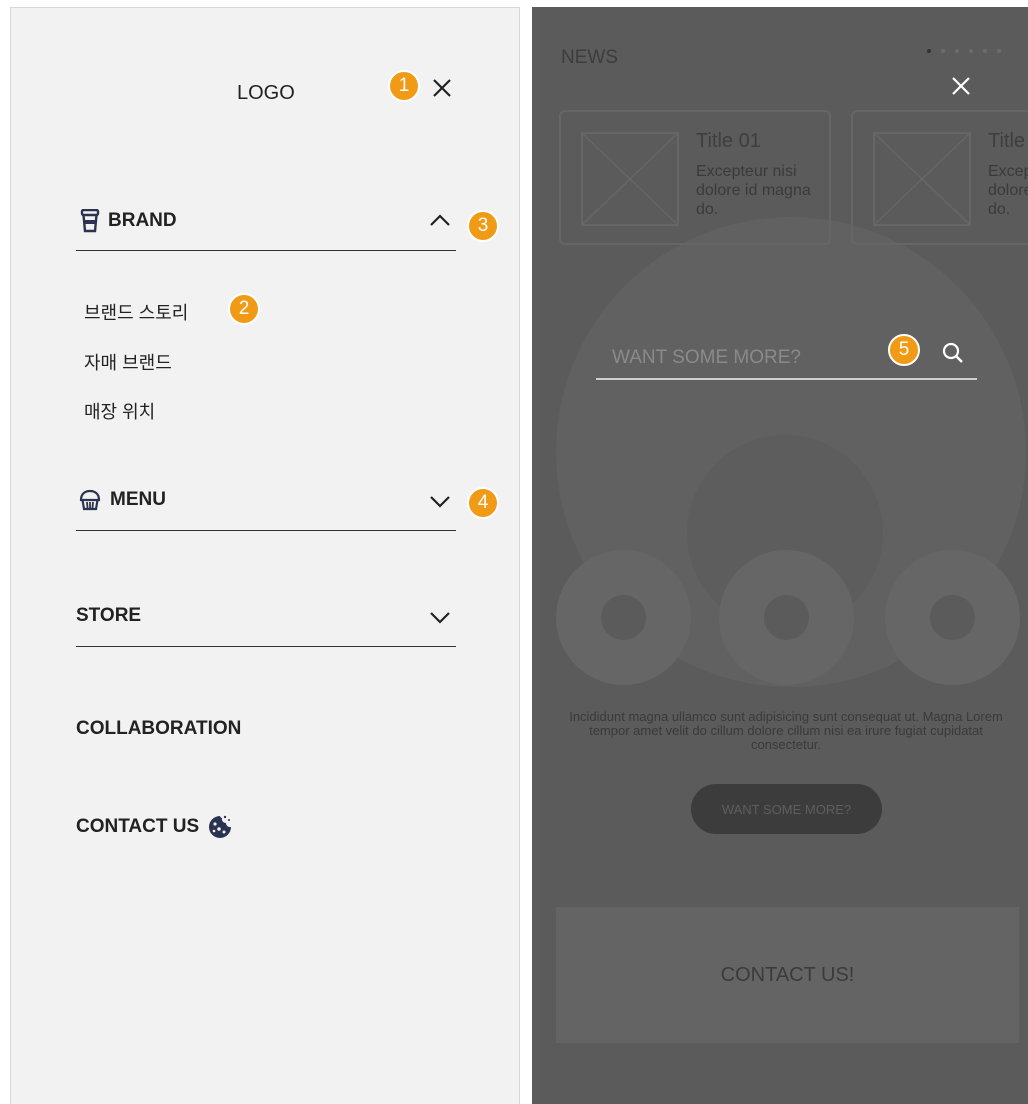 The width and height of the screenshot is (1028, 1104). I want to click on contact-us-label: CONTACT US, so click(138, 826).